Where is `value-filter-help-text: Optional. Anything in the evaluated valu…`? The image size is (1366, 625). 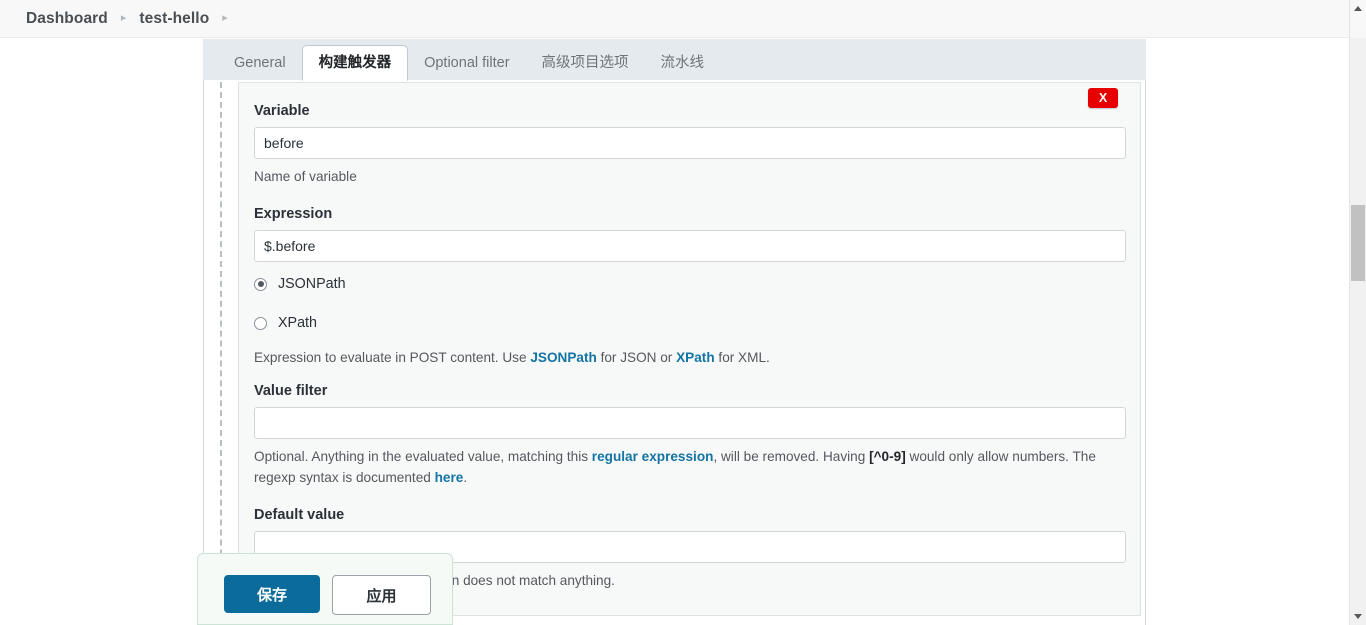 value-filter-help-text: Optional. Anything in the evaluated valu… is located at coordinates (690, 467).